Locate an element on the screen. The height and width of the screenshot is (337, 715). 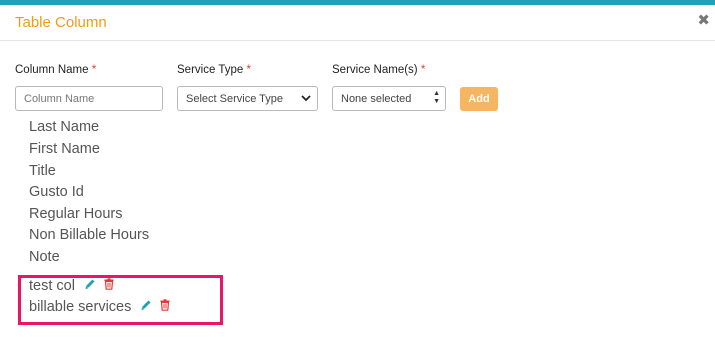
custom-column-label: test col is located at coordinates (52, 286).